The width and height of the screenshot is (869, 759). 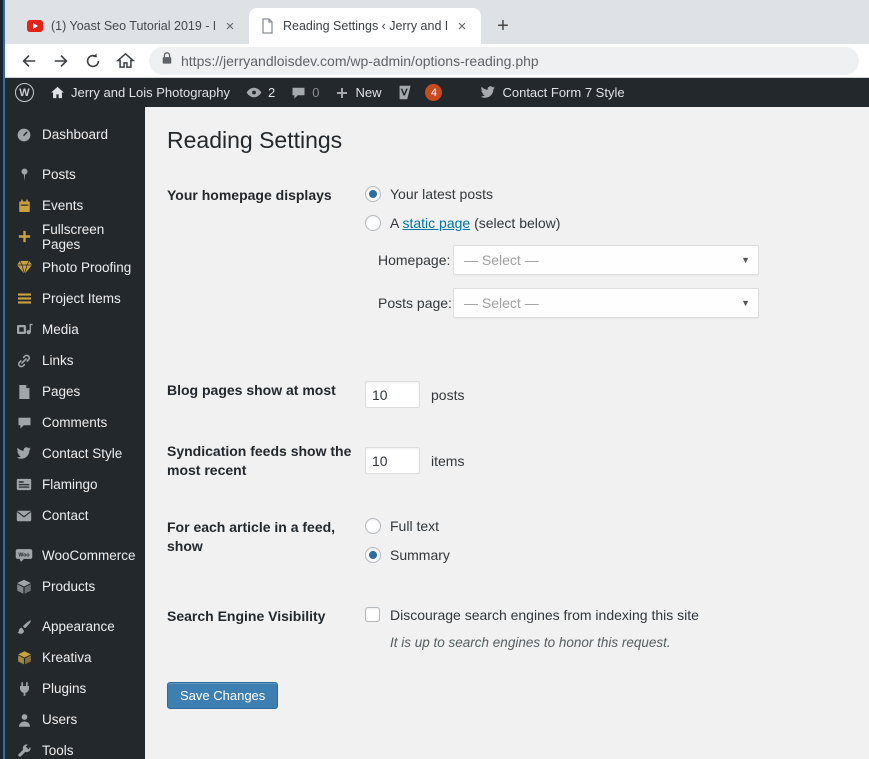 What do you see at coordinates (251, 536) in the screenshot?
I see `feed-article-label: For each article in a feed, show` at bounding box center [251, 536].